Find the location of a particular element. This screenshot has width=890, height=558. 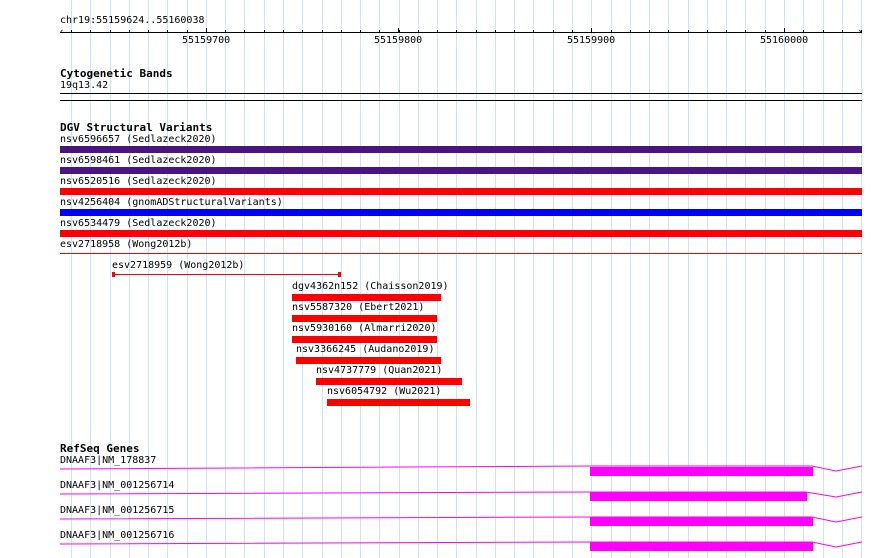

transcript-label: DNAAF3|NM_001256716 is located at coordinates (117, 535).